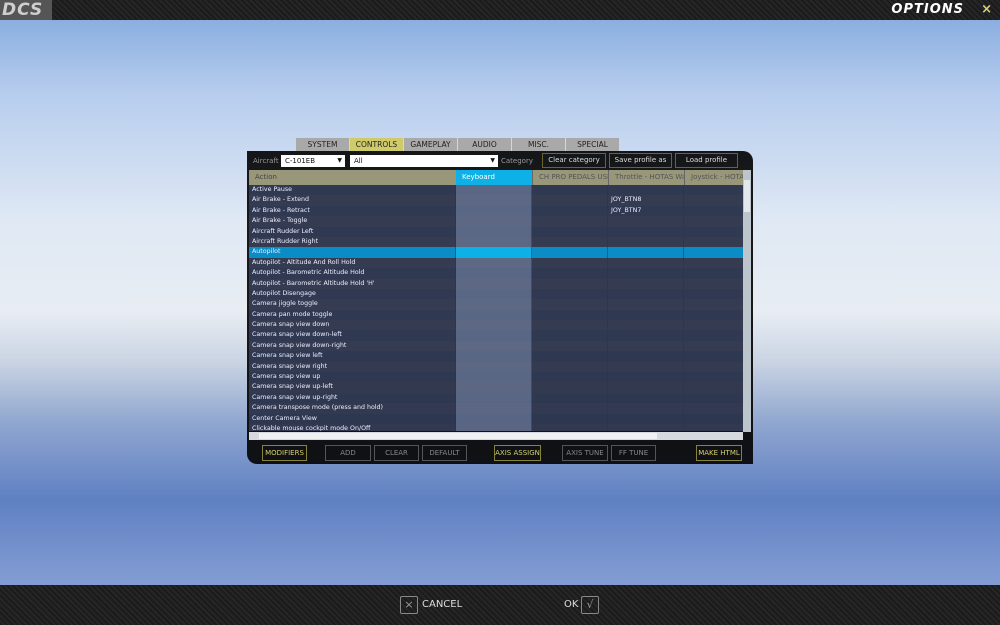 This screenshot has width=1000, height=625. What do you see at coordinates (496, 346) in the screenshot?
I see `table-row: Camera snap view down-right` at bounding box center [496, 346].